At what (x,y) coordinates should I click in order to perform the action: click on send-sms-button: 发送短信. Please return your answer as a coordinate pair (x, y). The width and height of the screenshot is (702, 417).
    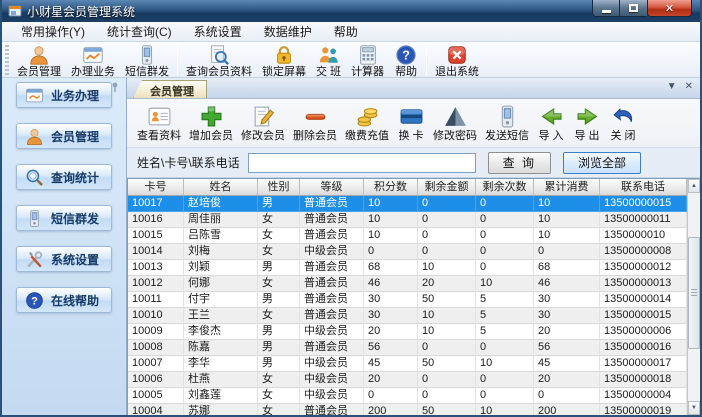
    Looking at the image, I should click on (507, 123).